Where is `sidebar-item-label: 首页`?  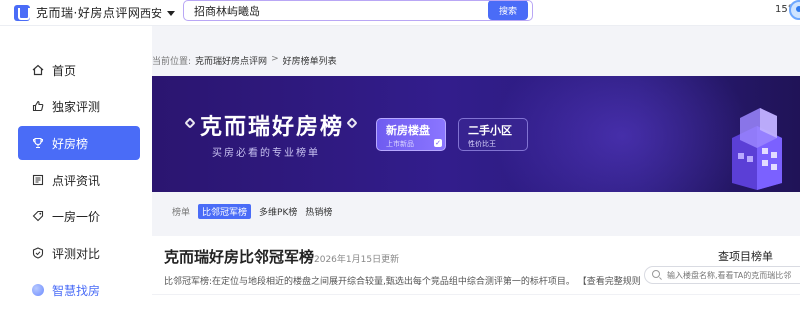 sidebar-item-label: 首页 is located at coordinates (64, 70).